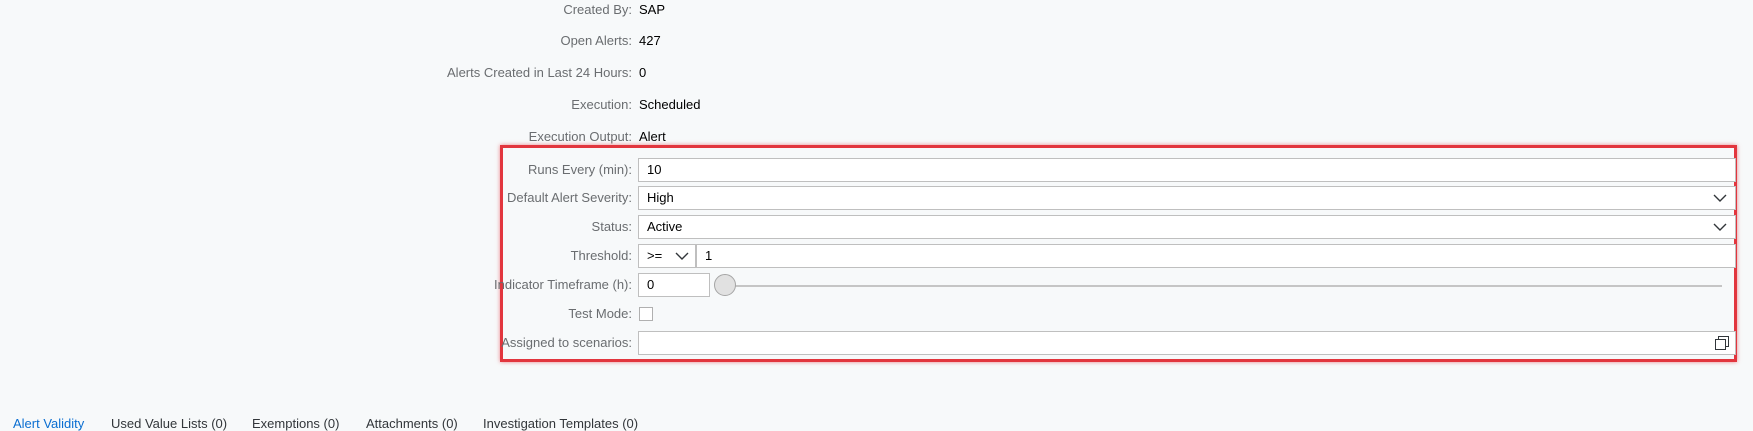 This screenshot has width=1753, height=431. What do you see at coordinates (579, 169) in the screenshot?
I see `runs-every-label: Runs Every (min):` at bounding box center [579, 169].